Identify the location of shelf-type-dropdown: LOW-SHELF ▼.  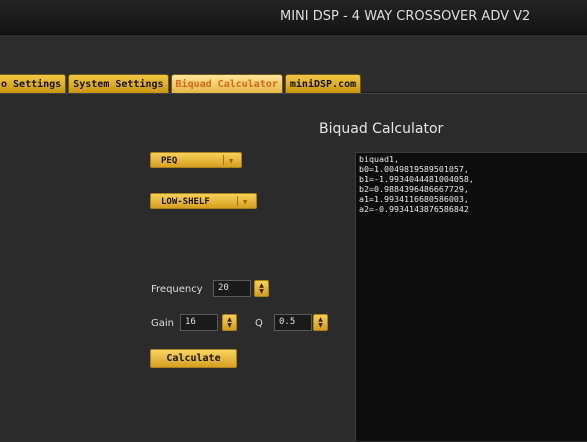
(203, 201).